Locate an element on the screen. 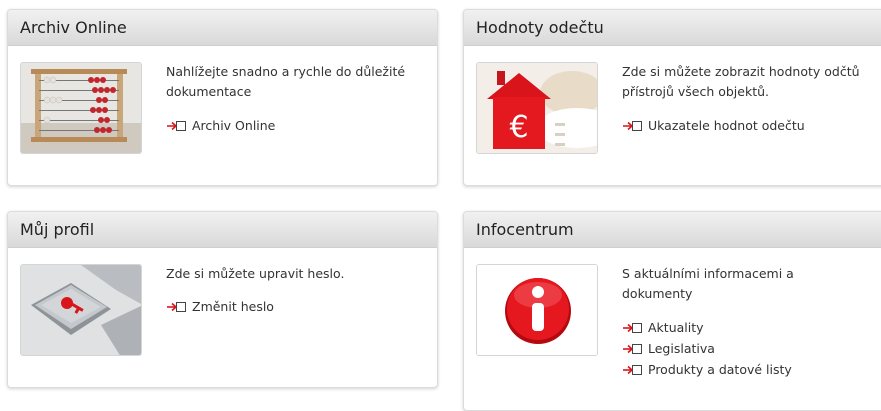  info-sign-image is located at coordinates (537, 310).